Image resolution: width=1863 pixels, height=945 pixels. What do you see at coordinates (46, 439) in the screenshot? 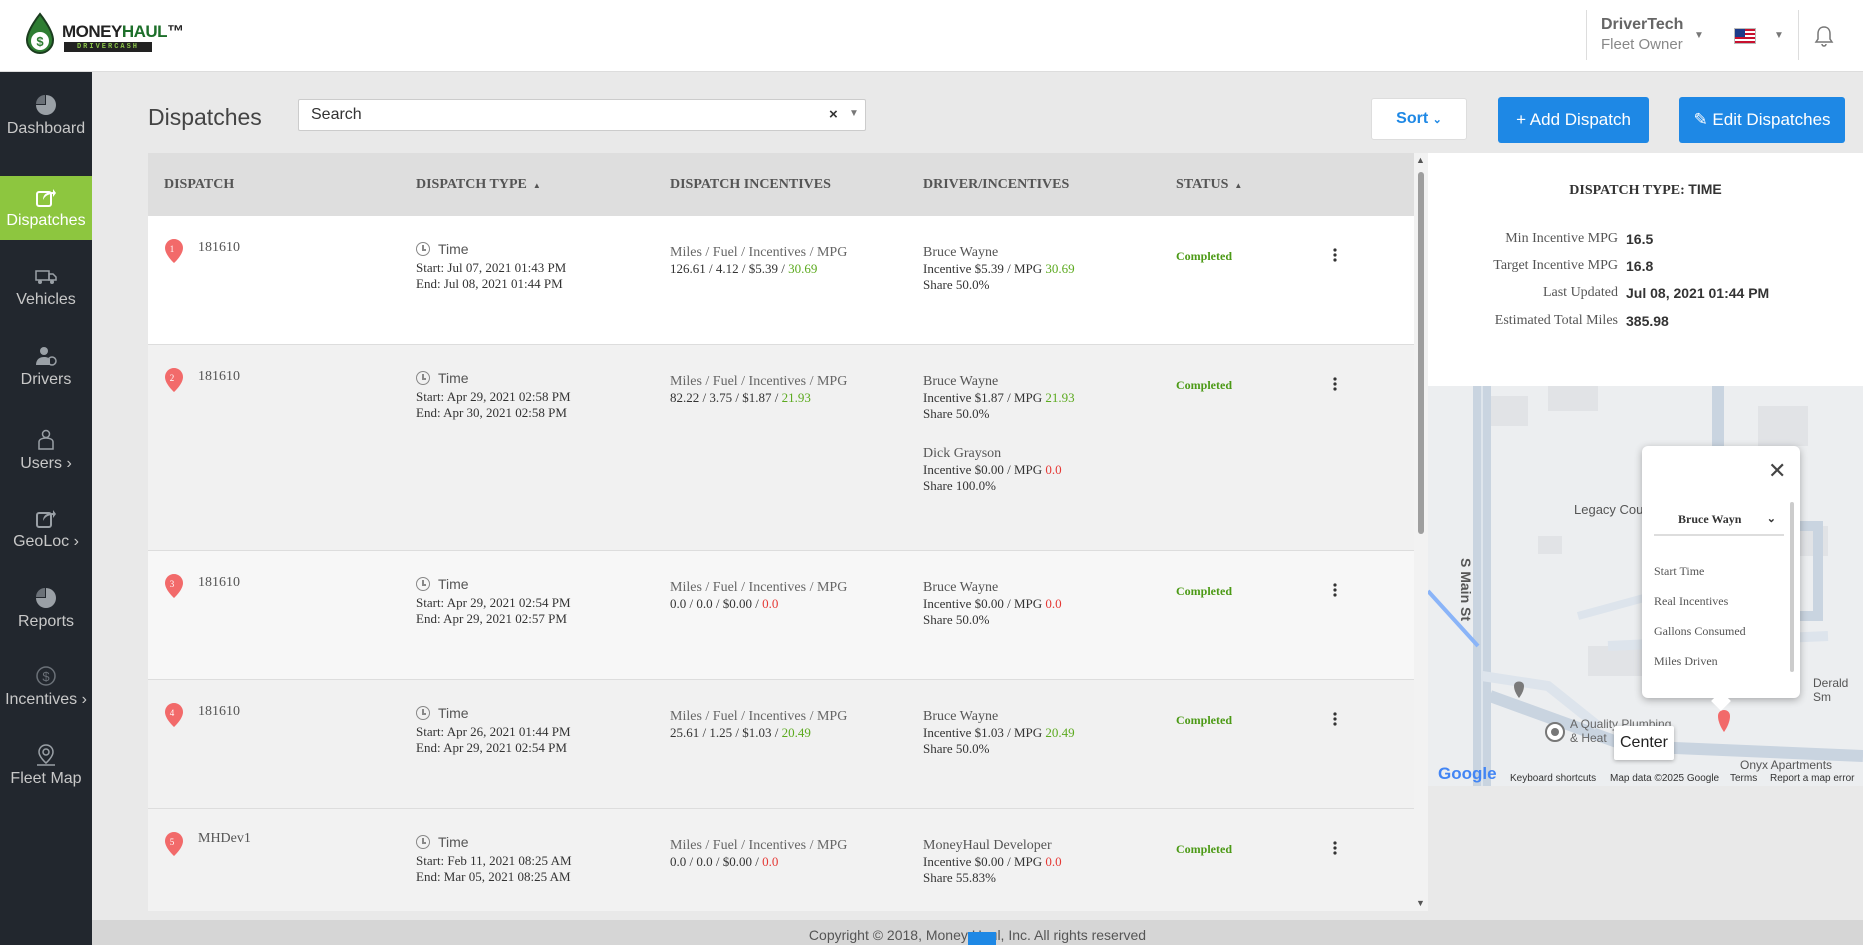
I see `users-icon` at bounding box center [46, 439].